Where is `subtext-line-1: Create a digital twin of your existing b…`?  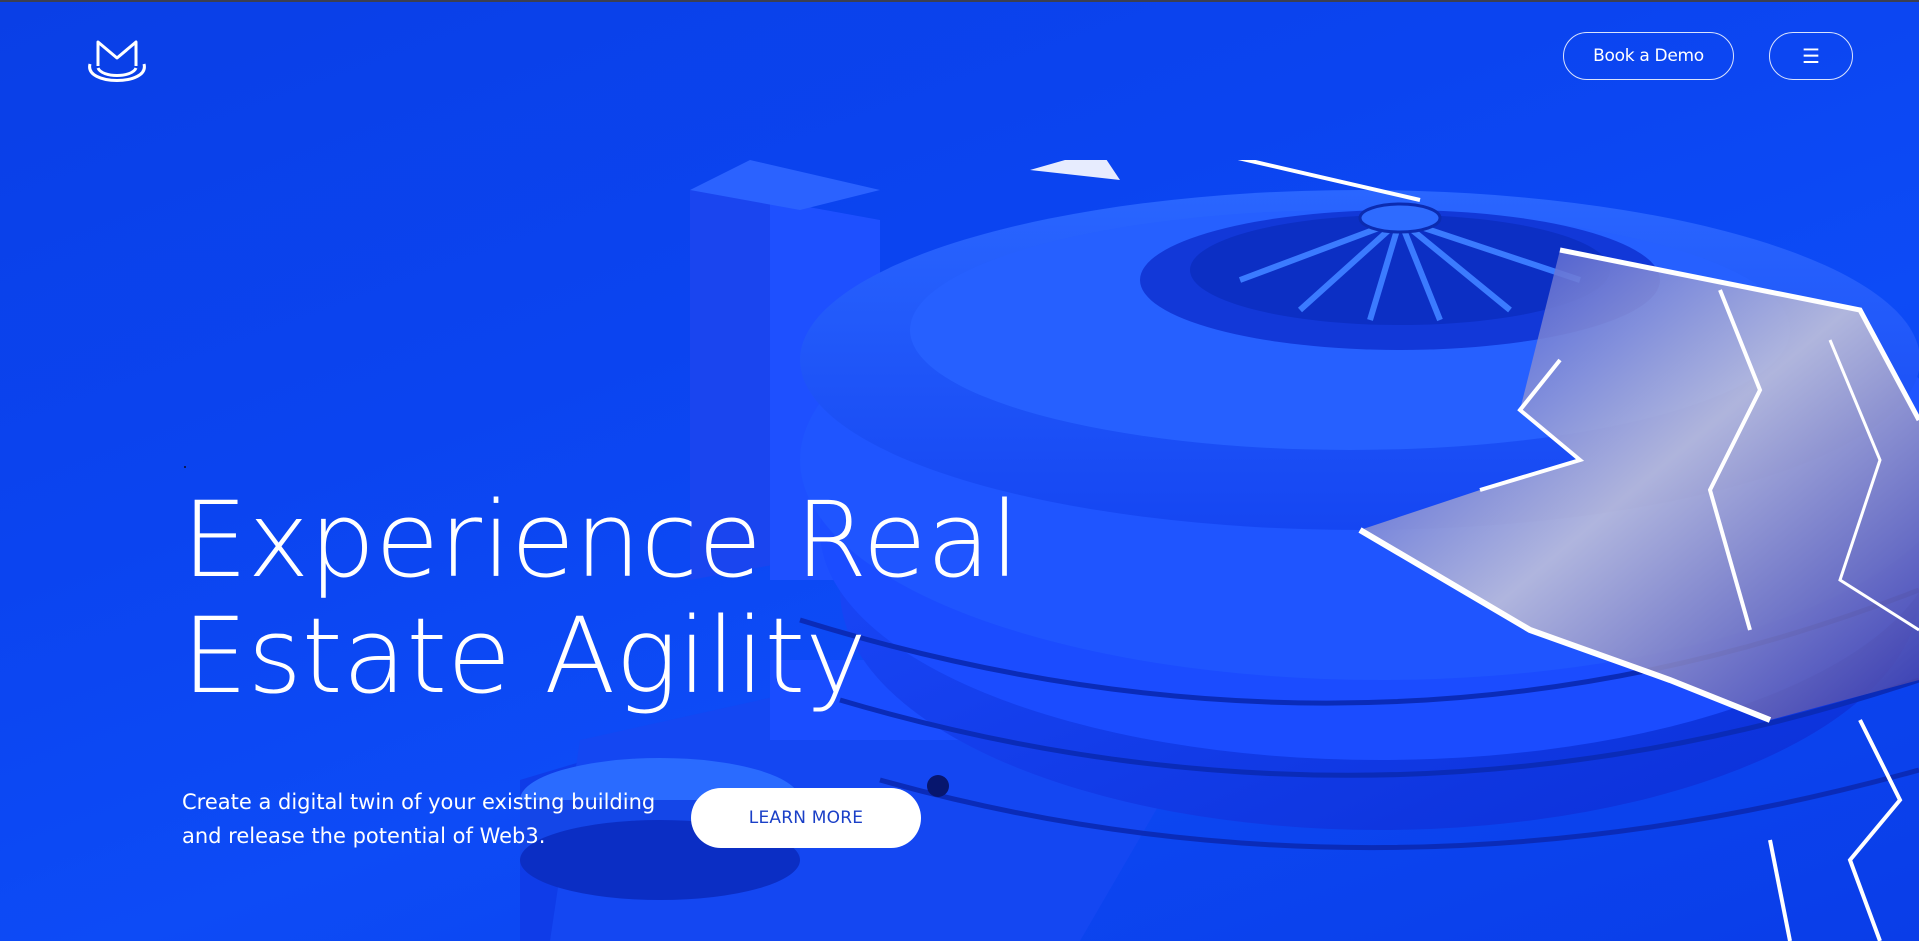 subtext-line-1: Create a digital twin of your existing b… is located at coordinates (419, 802).